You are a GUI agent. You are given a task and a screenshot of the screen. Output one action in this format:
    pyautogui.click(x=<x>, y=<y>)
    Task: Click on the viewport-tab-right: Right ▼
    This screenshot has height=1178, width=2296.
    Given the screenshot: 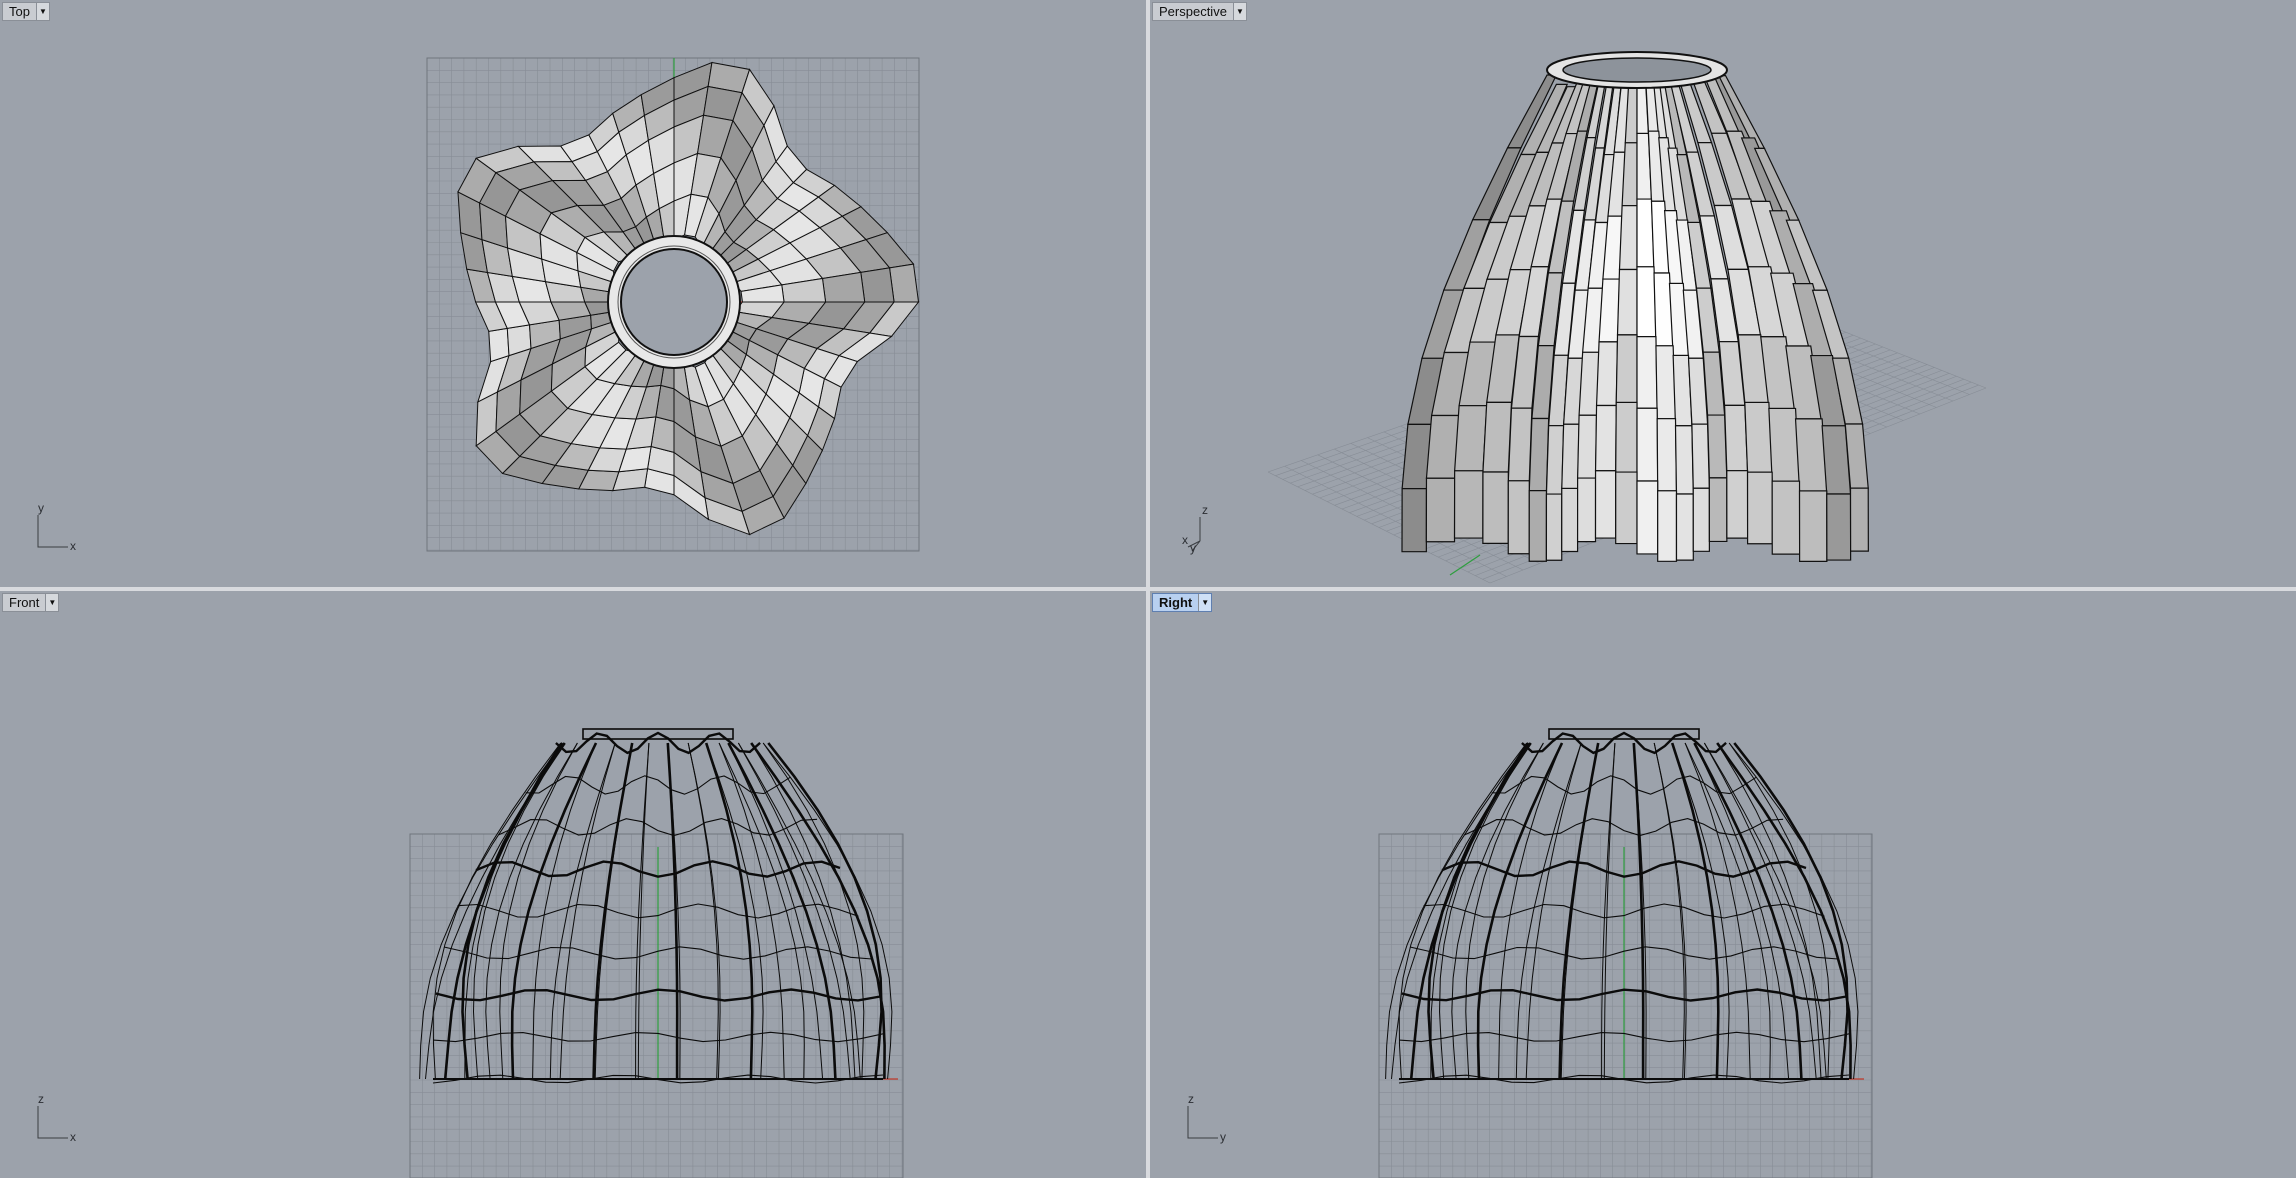 What is the action you would take?
    pyautogui.click(x=1182, y=602)
    